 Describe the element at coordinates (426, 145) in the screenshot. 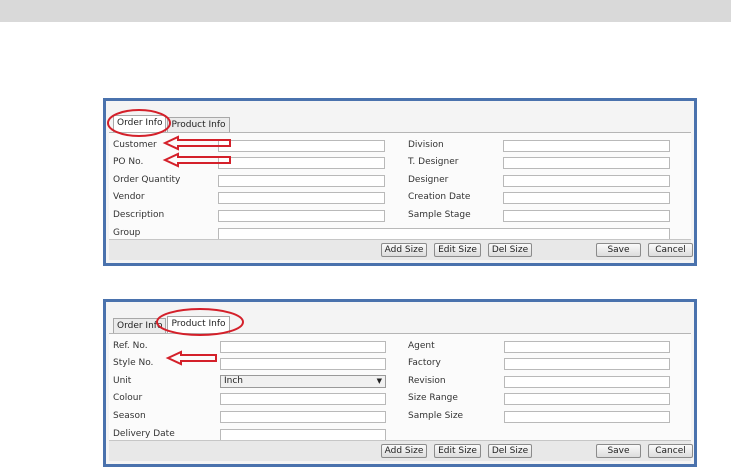

I see `division-label: Division` at that location.